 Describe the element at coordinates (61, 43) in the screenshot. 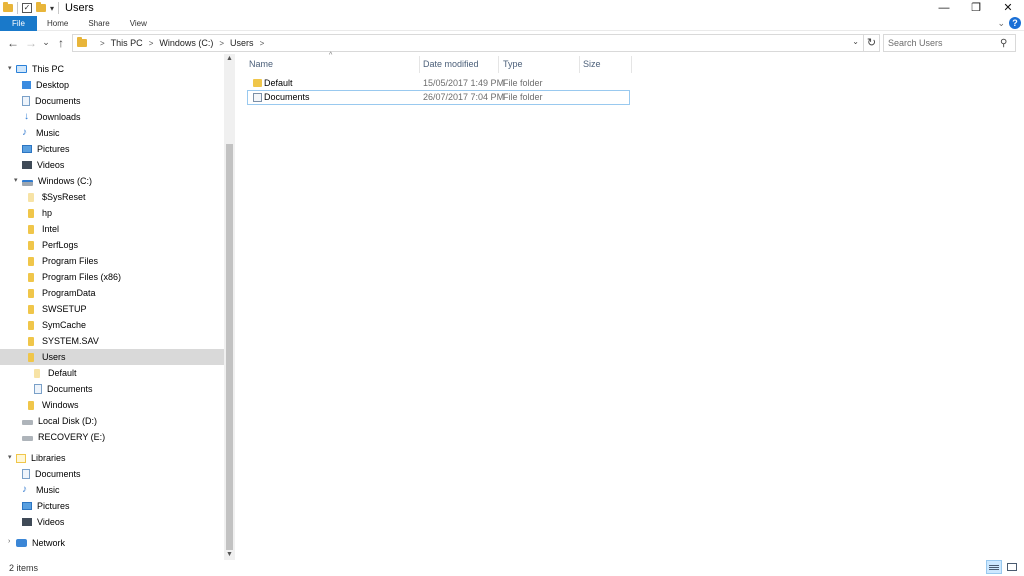

I see `up-button: ↑` at that location.